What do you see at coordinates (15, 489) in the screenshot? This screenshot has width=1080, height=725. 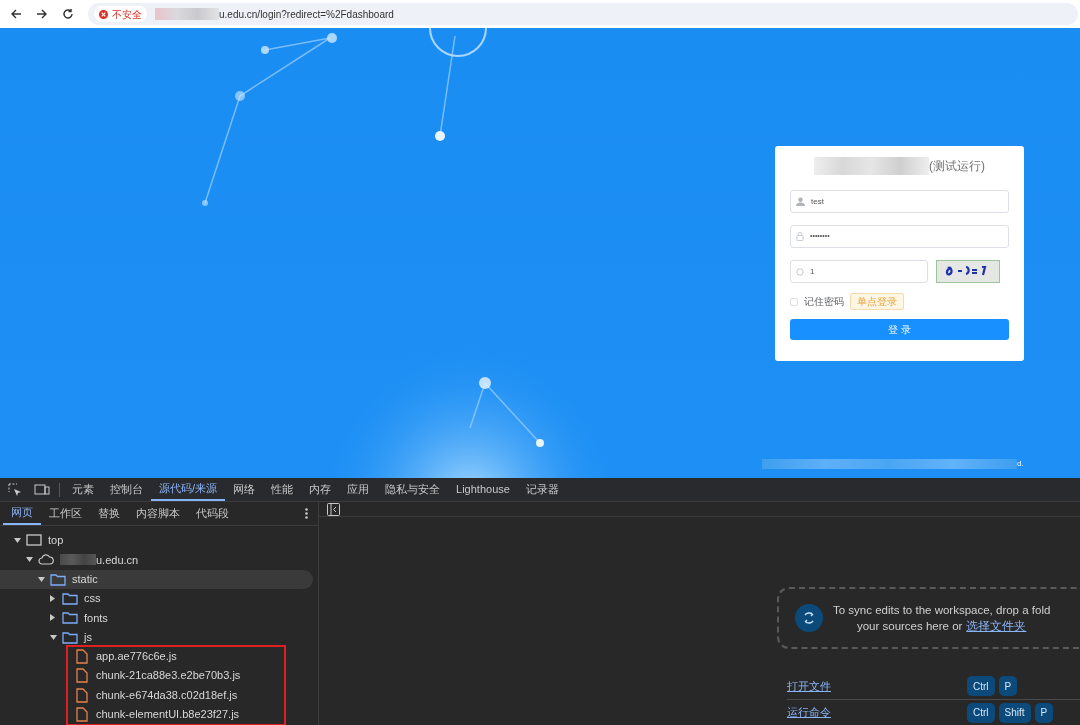 I see `inspect-icon` at bounding box center [15, 489].